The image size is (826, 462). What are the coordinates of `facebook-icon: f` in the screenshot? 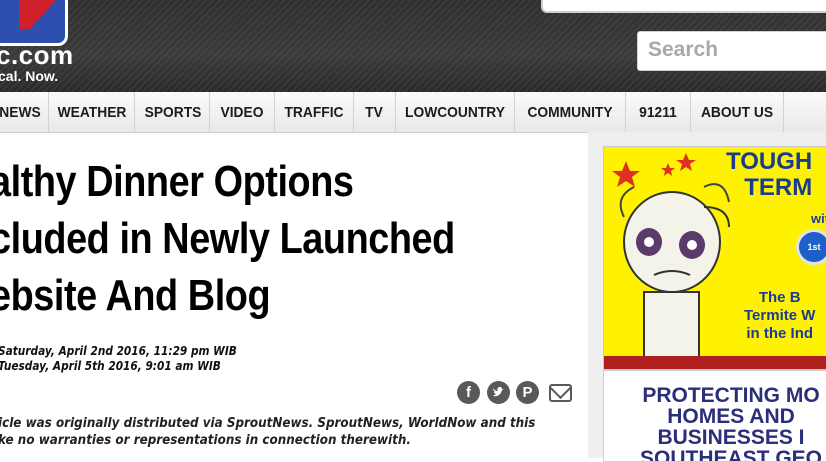 It's located at (468, 392).